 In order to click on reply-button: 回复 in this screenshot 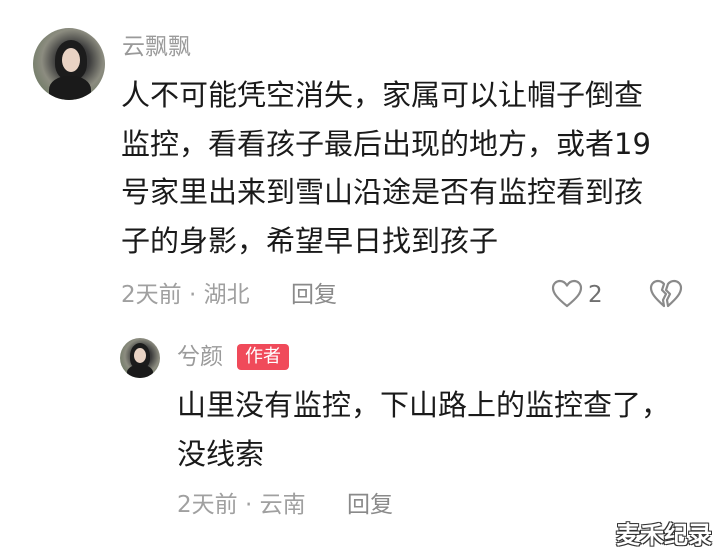, I will do `click(314, 295)`.